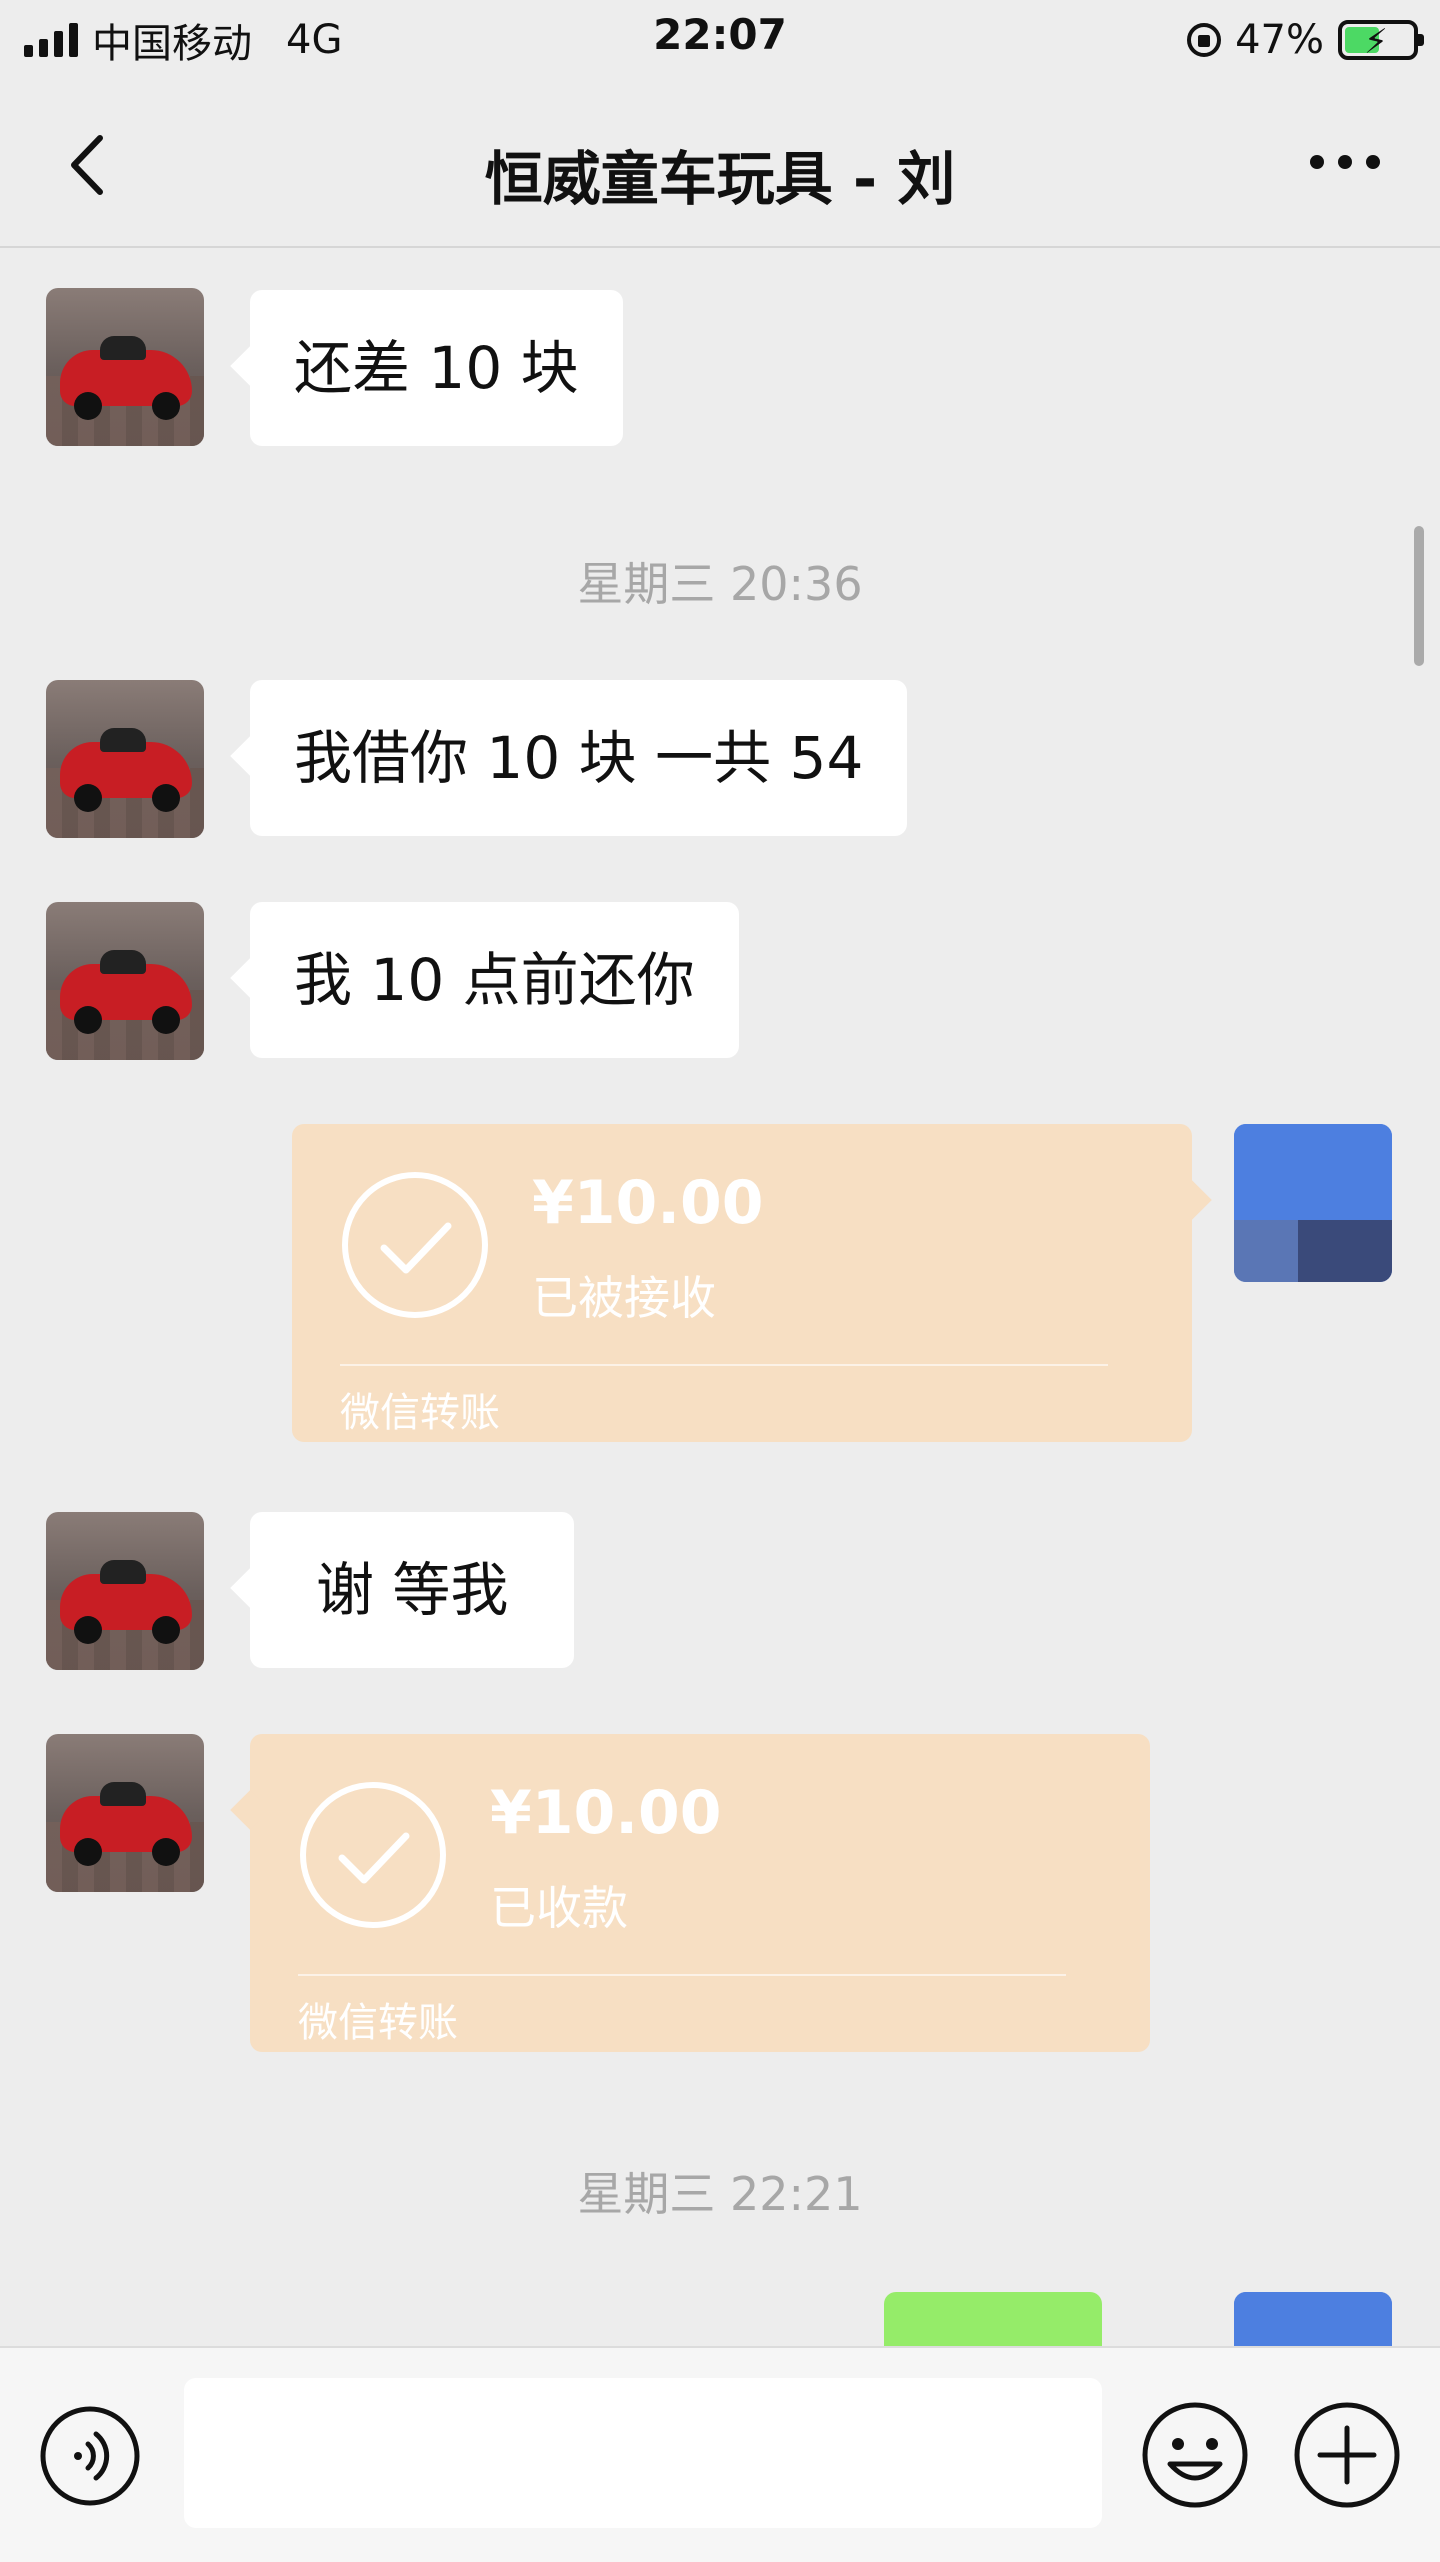 Image resolution: width=1440 pixels, height=2562 pixels. What do you see at coordinates (720, 179) in the screenshot?
I see `chat-title: 恒威童车玩具 - 刘` at bounding box center [720, 179].